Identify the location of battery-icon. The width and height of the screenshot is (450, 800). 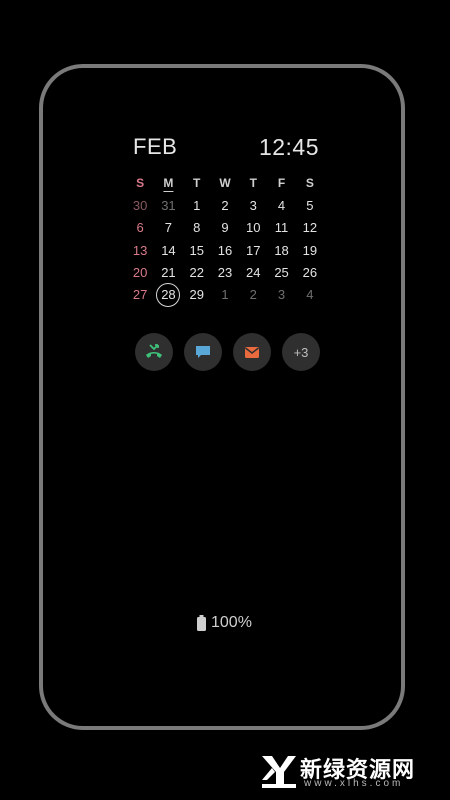
(201, 623).